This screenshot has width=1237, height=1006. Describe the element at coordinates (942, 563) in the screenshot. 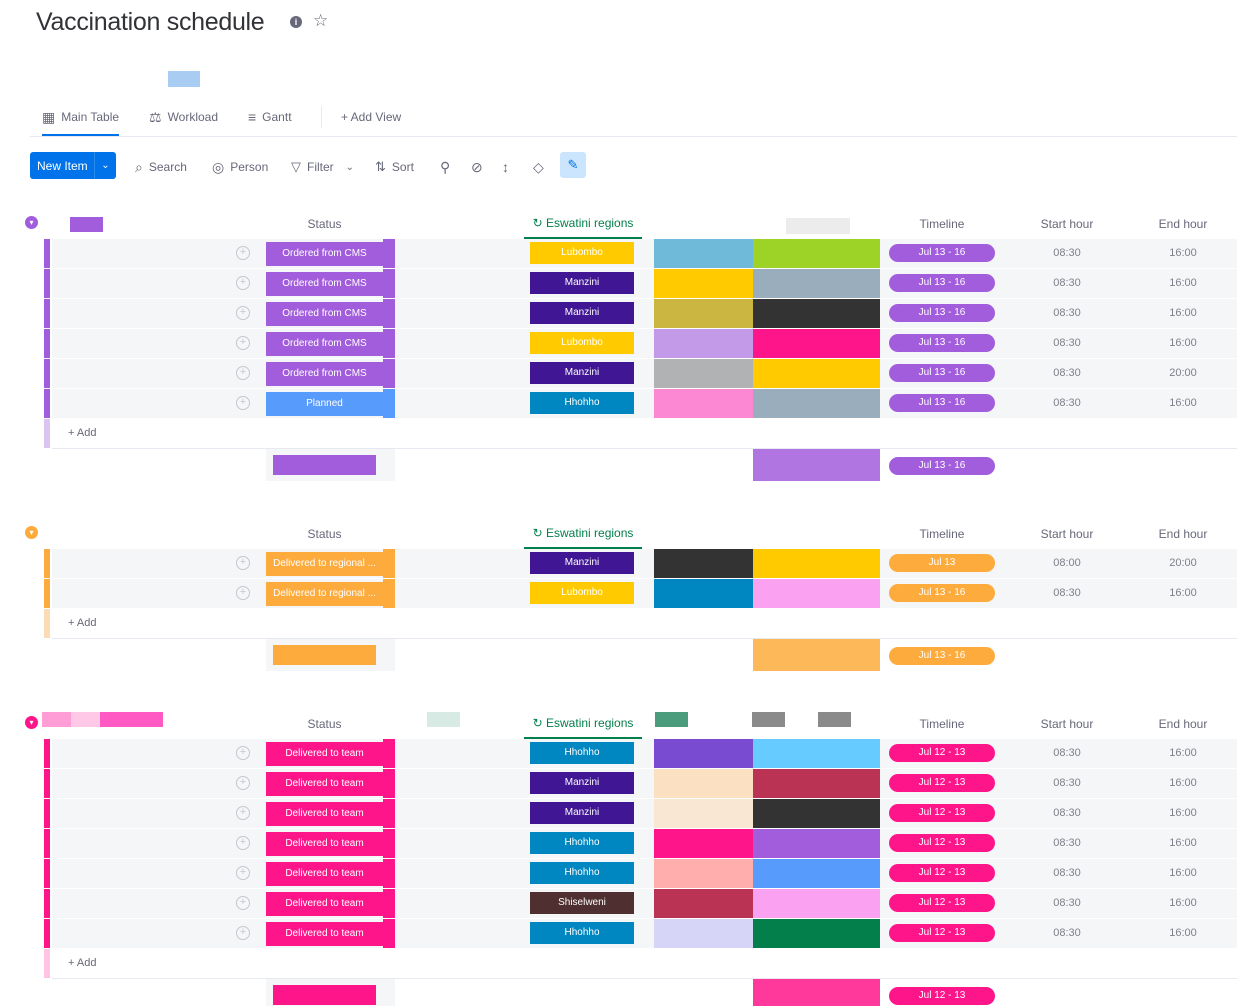

I see `timeline-pill: Jul 13` at that location.